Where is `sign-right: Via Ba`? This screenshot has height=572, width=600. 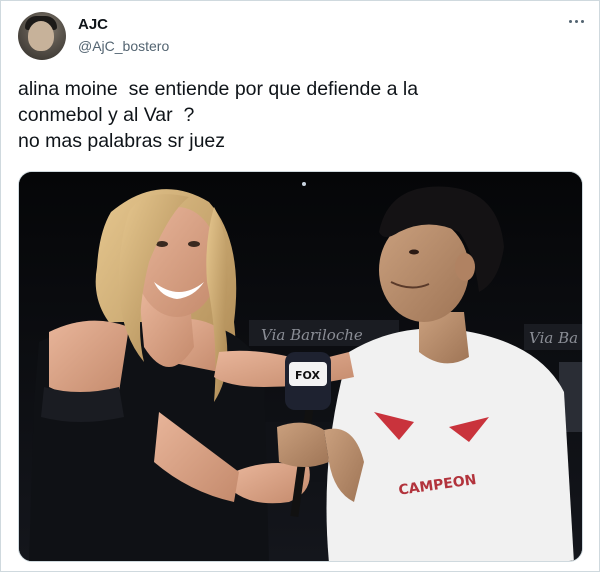 sign-right: Via Ba is located at coordinates (553, 338).